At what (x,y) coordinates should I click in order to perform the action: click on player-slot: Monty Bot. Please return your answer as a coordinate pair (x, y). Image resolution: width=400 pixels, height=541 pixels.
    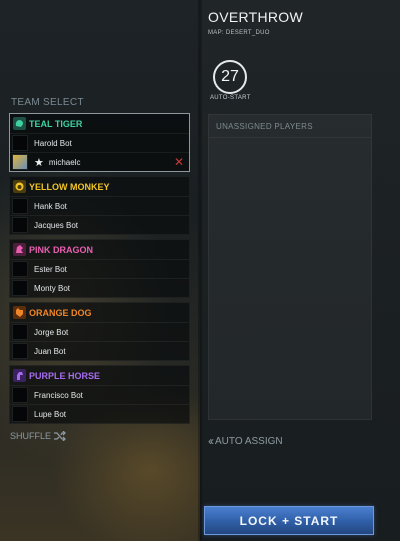
    Looking at the image, I should click on (99, 287).